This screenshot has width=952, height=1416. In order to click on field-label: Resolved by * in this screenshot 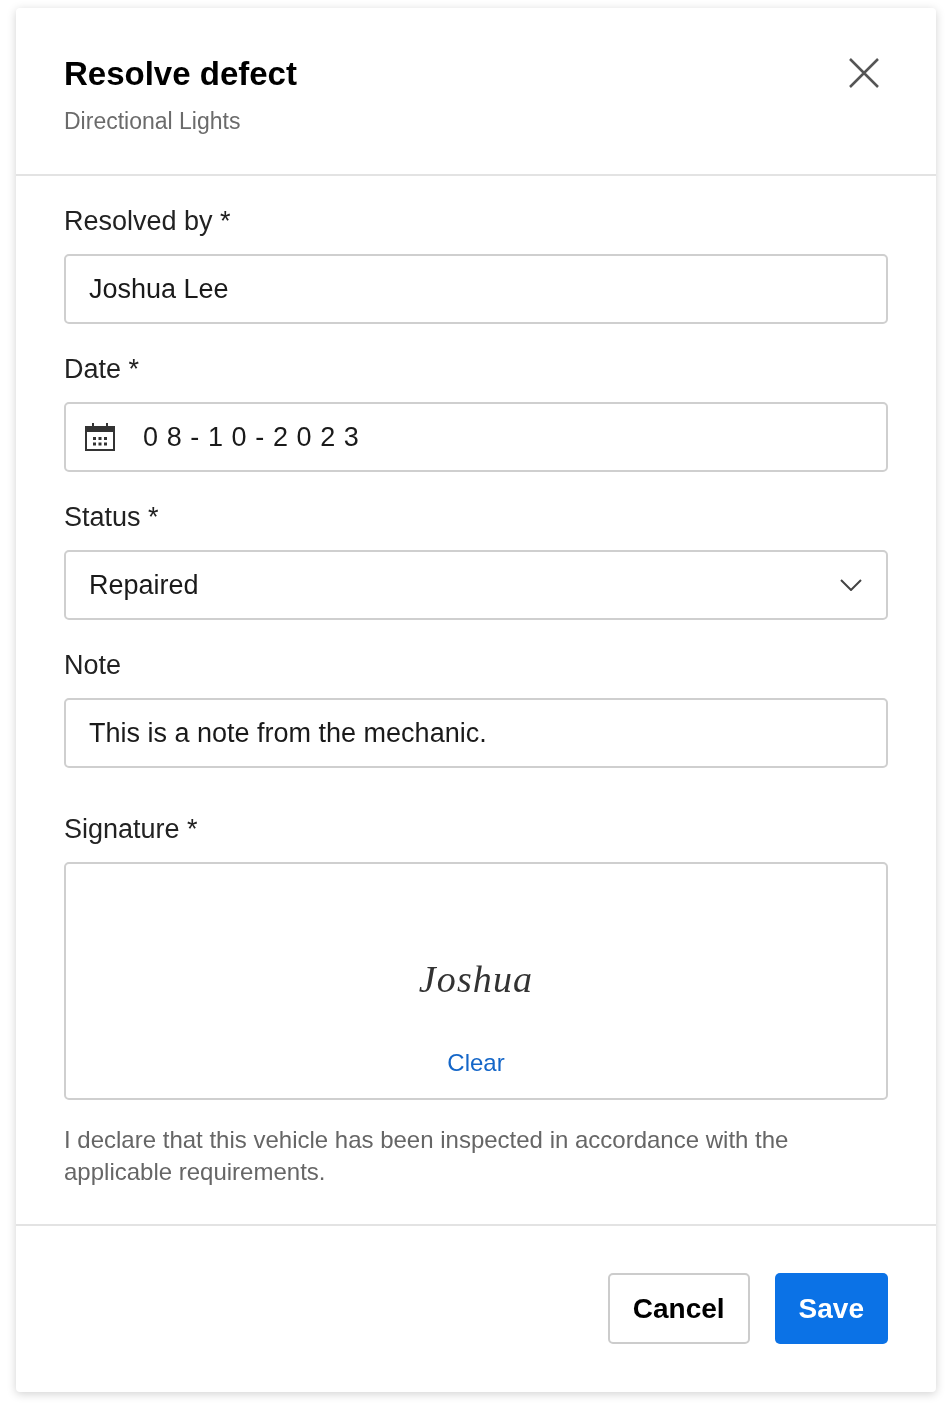, I will do `click(148, 221)`.